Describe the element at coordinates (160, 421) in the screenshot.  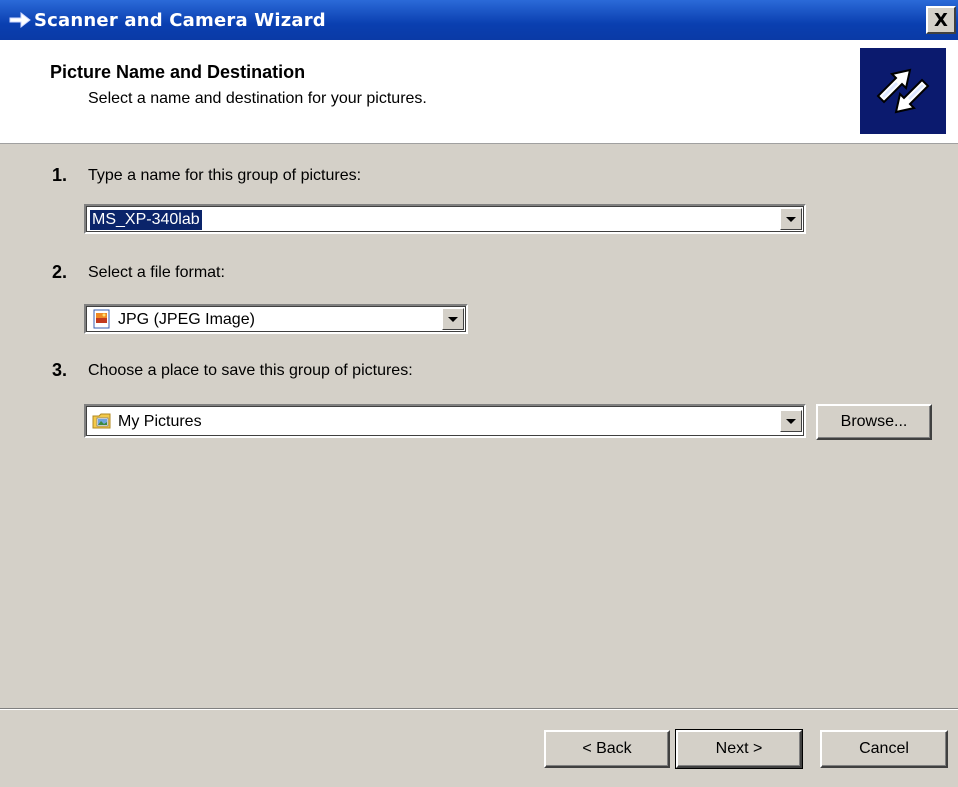
I see `save-location-value: My Pictures` at that location.